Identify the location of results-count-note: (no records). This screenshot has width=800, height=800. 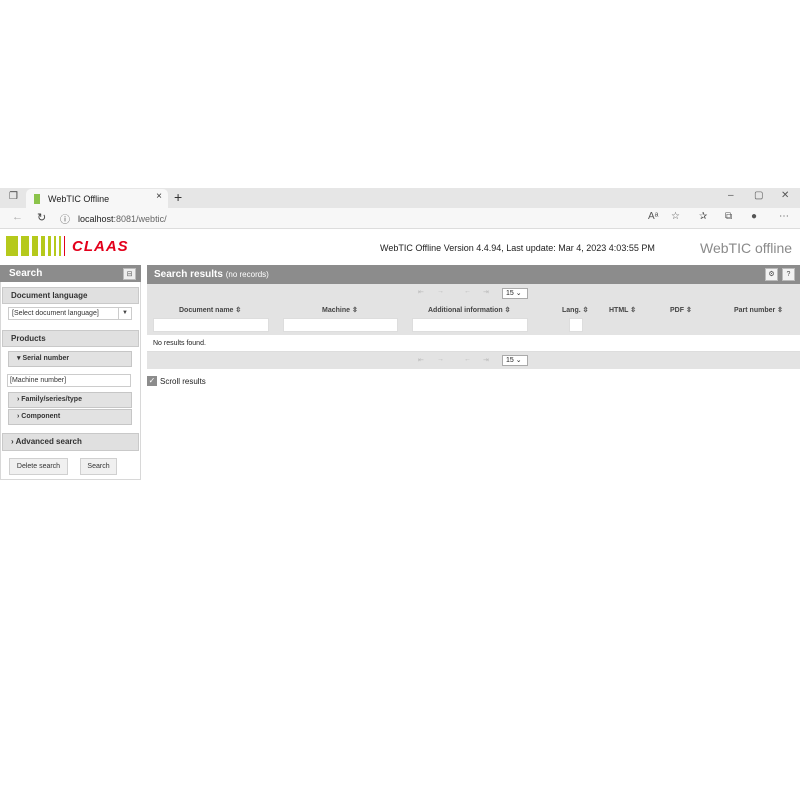
(247, 274).